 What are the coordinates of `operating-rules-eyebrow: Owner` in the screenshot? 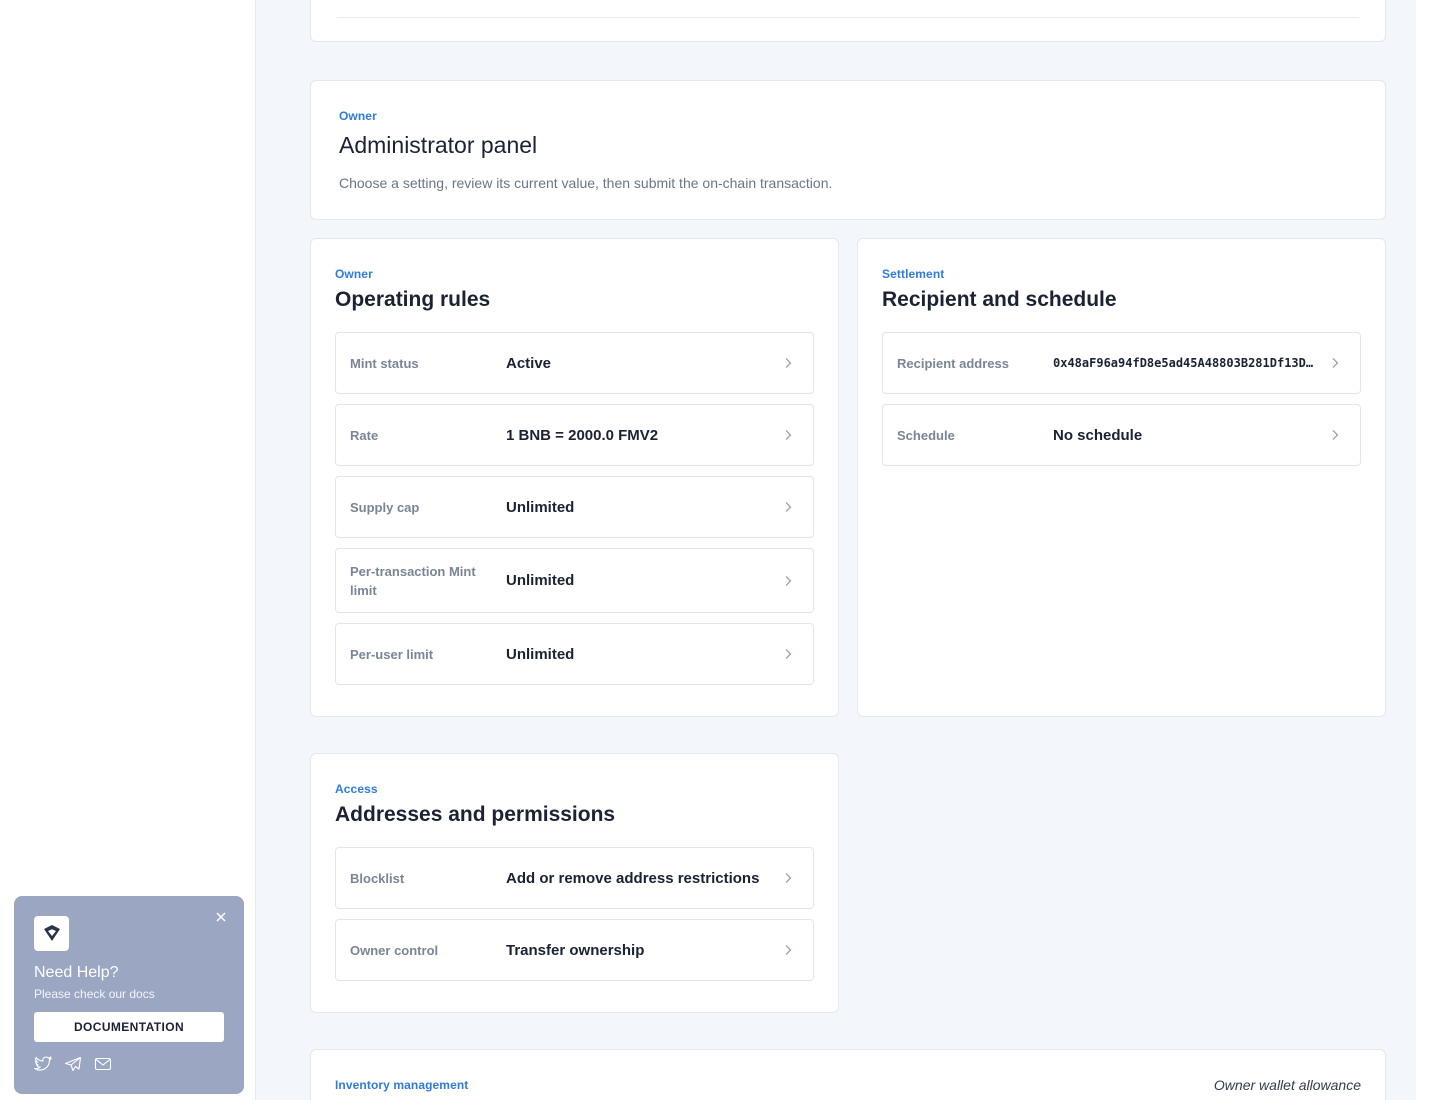 It's located at (354, 274).